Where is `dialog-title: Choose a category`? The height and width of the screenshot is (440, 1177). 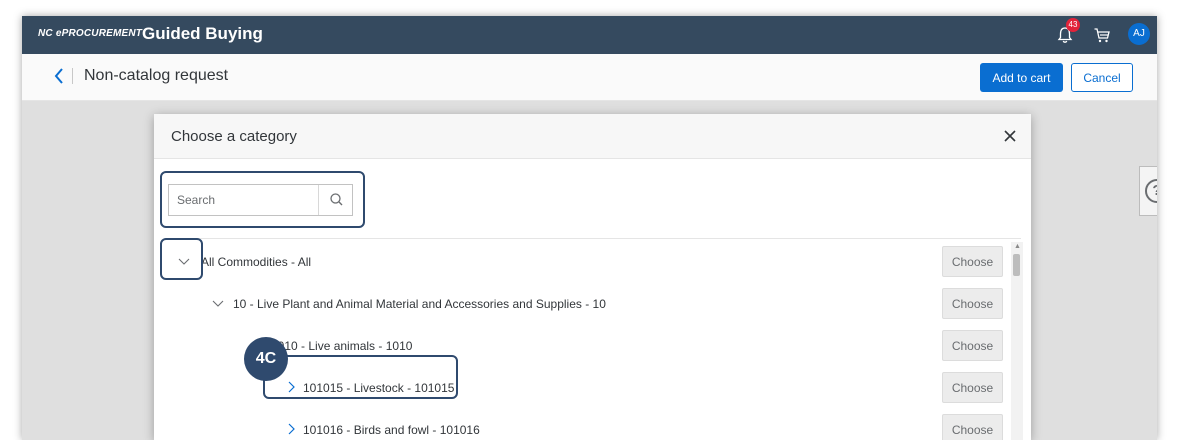 dialog-title: Choose a category is located at coordinates (234, 136).